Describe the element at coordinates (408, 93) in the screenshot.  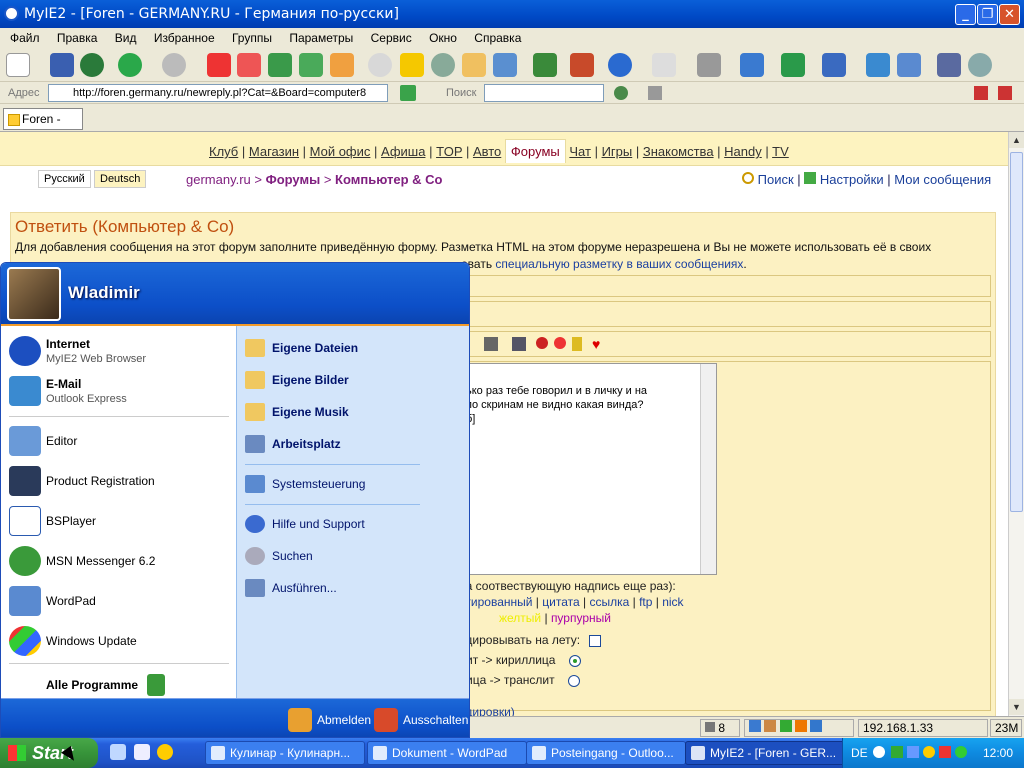
I see `go-icon` at that location.